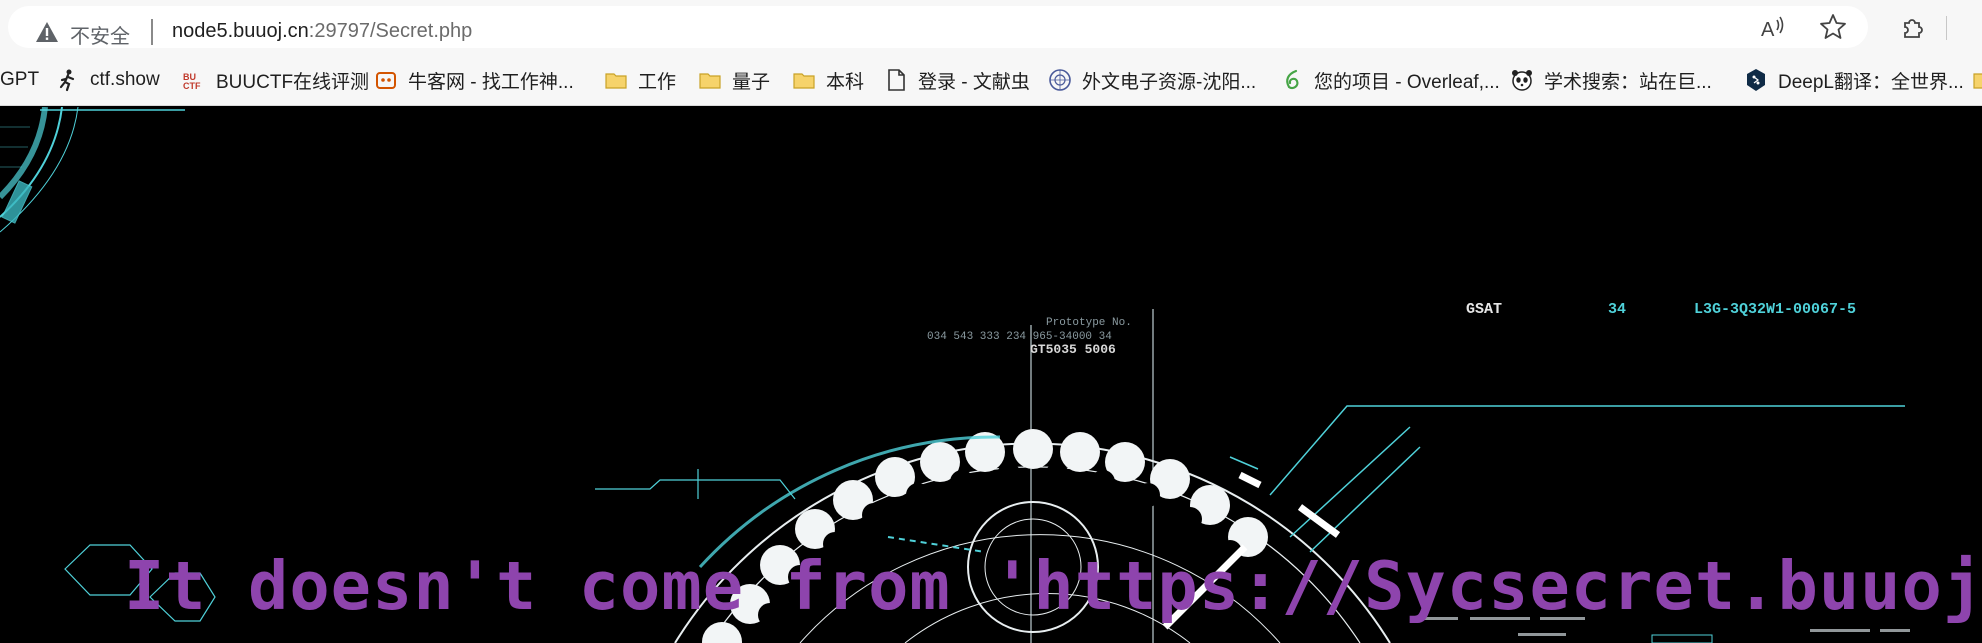 The height and width of the screenshot is (643, 1982). I want to click on bookmark-folder-quantum: 量子, so click(734, 80).